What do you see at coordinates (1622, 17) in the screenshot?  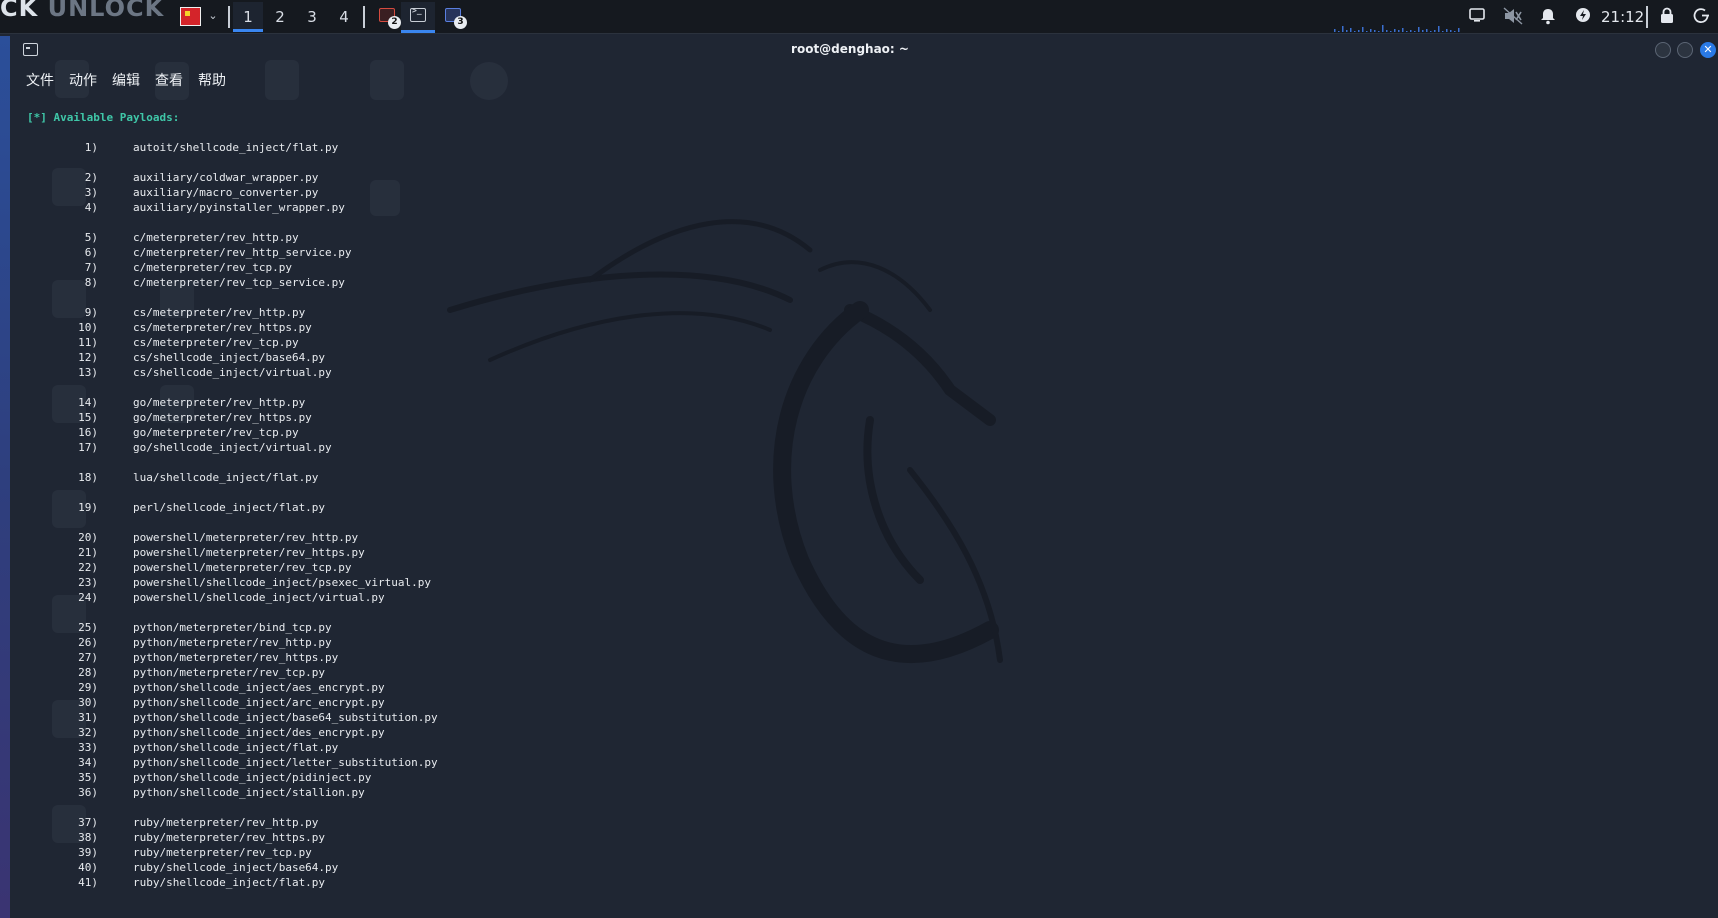 I see `clock: 21:12` at bounding box center [1622, 17].